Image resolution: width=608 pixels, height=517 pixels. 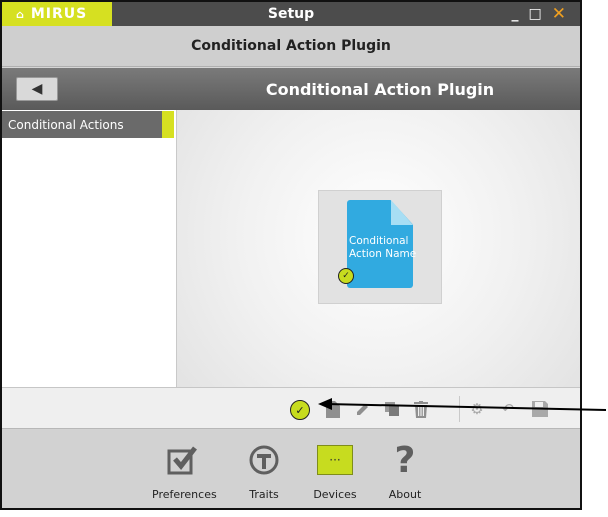 I want to click on nav-traits: Traits, so click(x=264, y=471).